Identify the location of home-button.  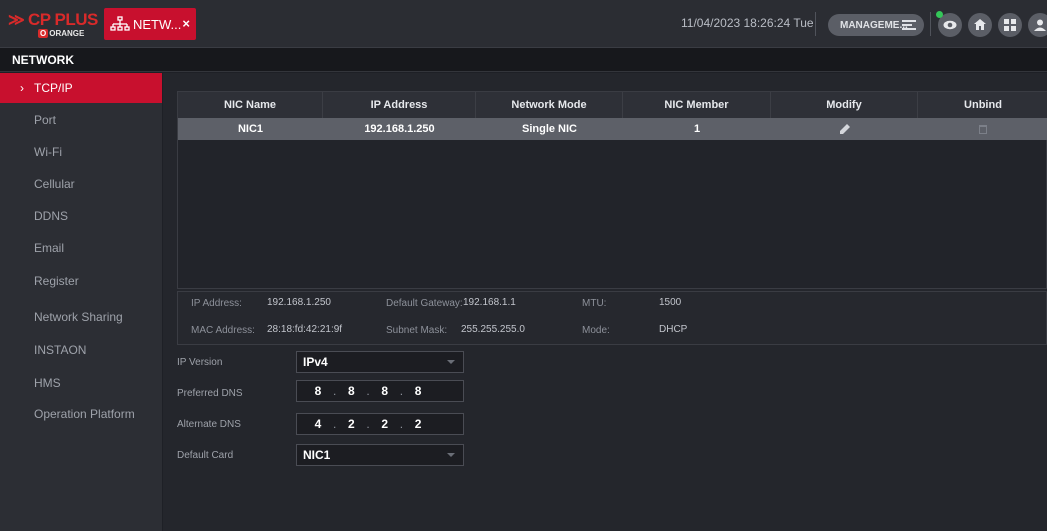
(980, 25).